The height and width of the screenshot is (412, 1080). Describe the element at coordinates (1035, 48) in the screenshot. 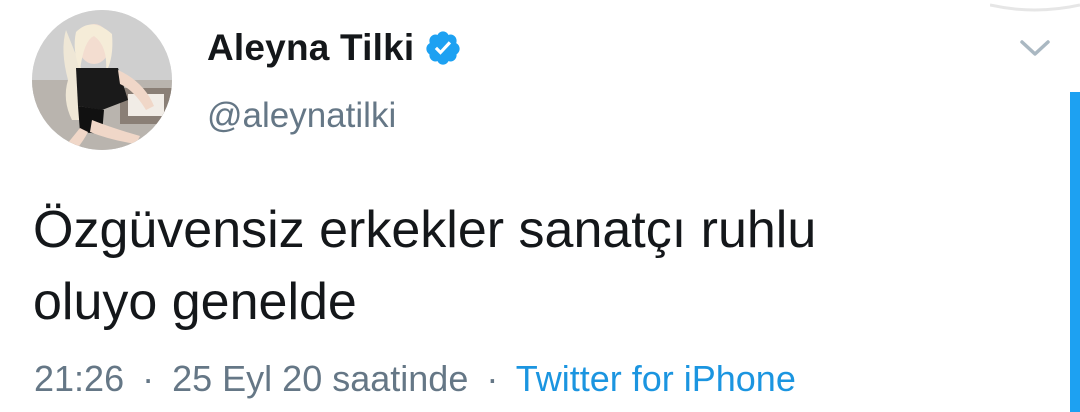

I see `chevron-down-icon` at that location.